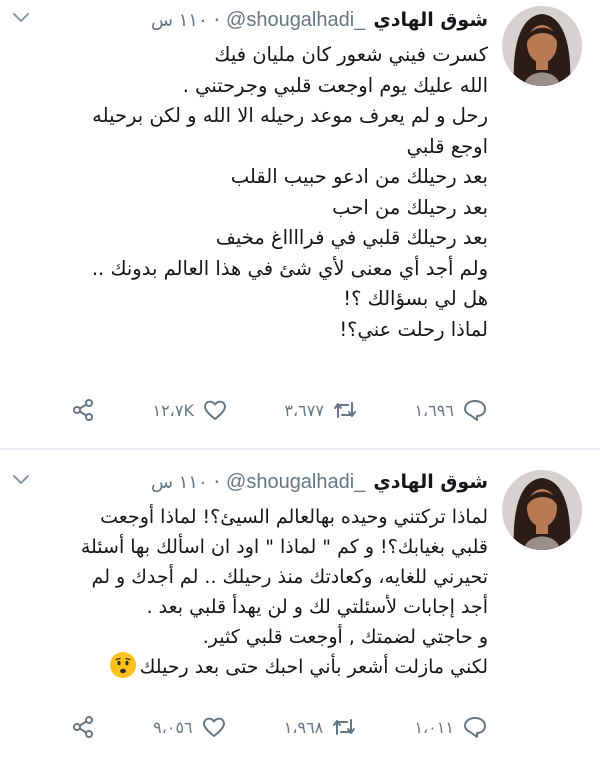 The width and height of the screenshot is (600, 757). I want to click on worried-face-emoji, so click(122, 665).